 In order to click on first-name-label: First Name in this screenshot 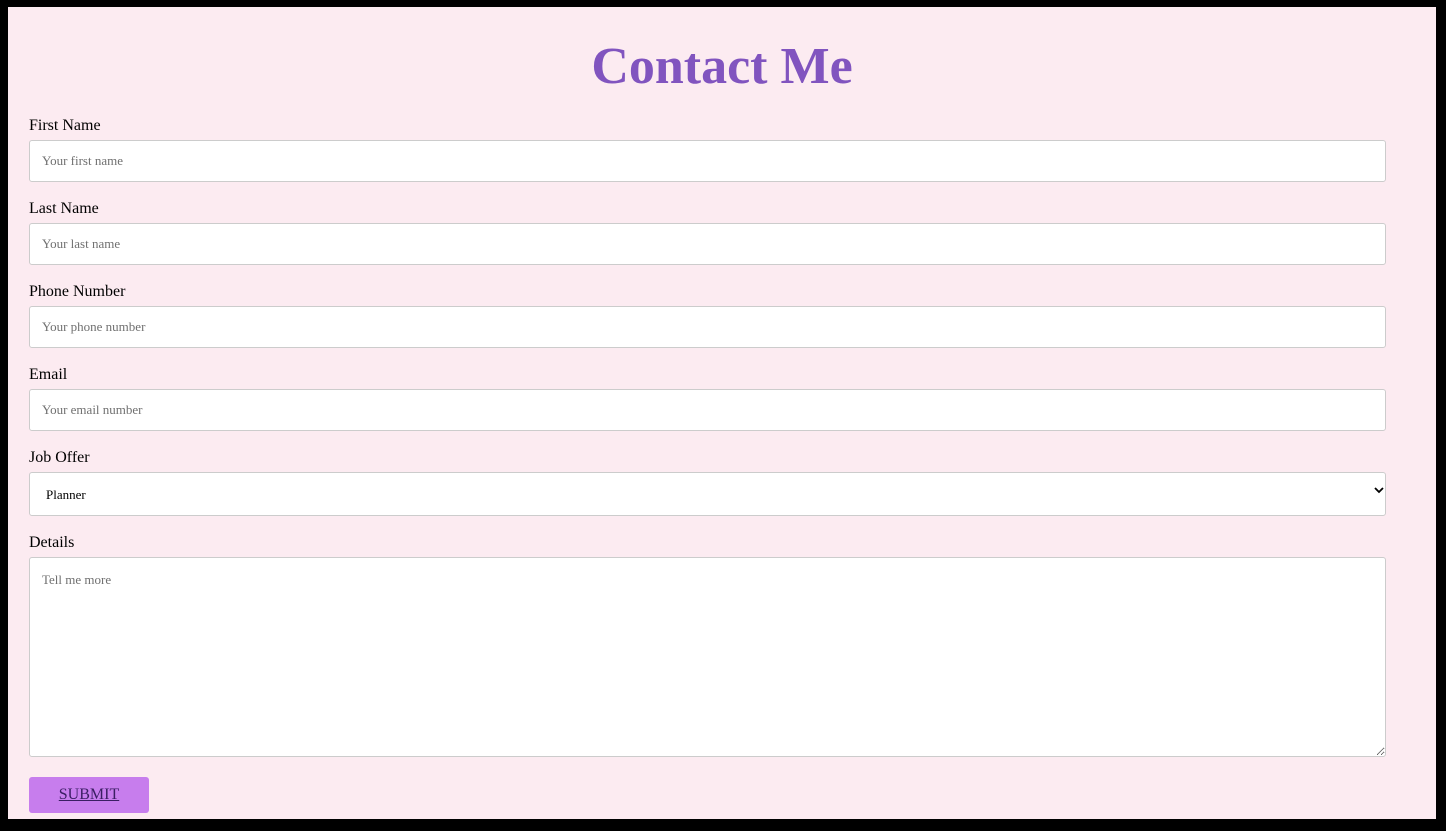, I will do `click(65, 125)`.